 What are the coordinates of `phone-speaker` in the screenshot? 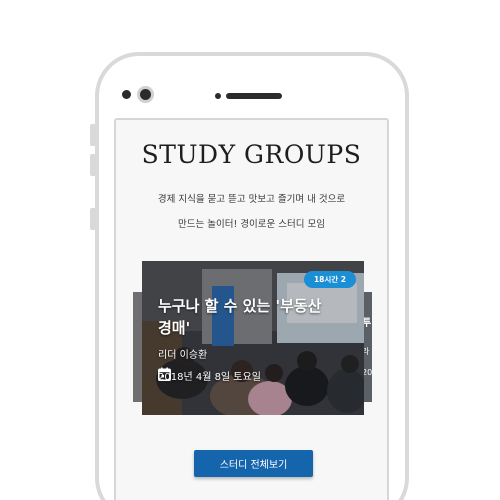 It's located at (254, 96).